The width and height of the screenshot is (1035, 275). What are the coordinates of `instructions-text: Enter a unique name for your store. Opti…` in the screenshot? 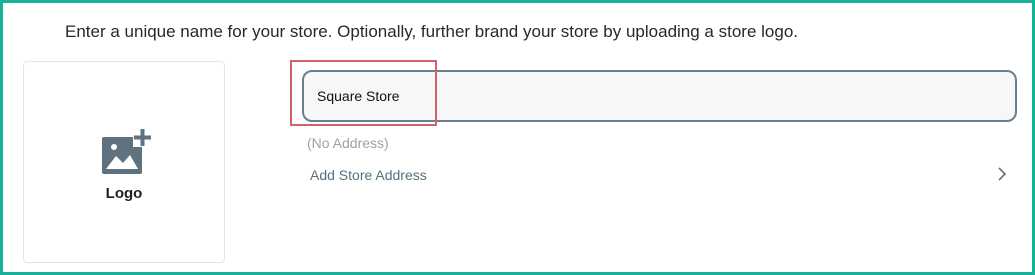 It's located at (431, 31).